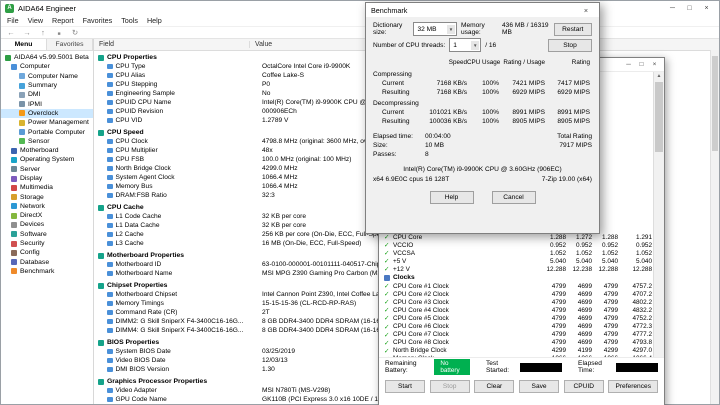 The width and height of the screenshot is (720, 405). Describe the element at coordinates (584, 318) in the screenshot. I see `sensor-value: 4699` at that location.